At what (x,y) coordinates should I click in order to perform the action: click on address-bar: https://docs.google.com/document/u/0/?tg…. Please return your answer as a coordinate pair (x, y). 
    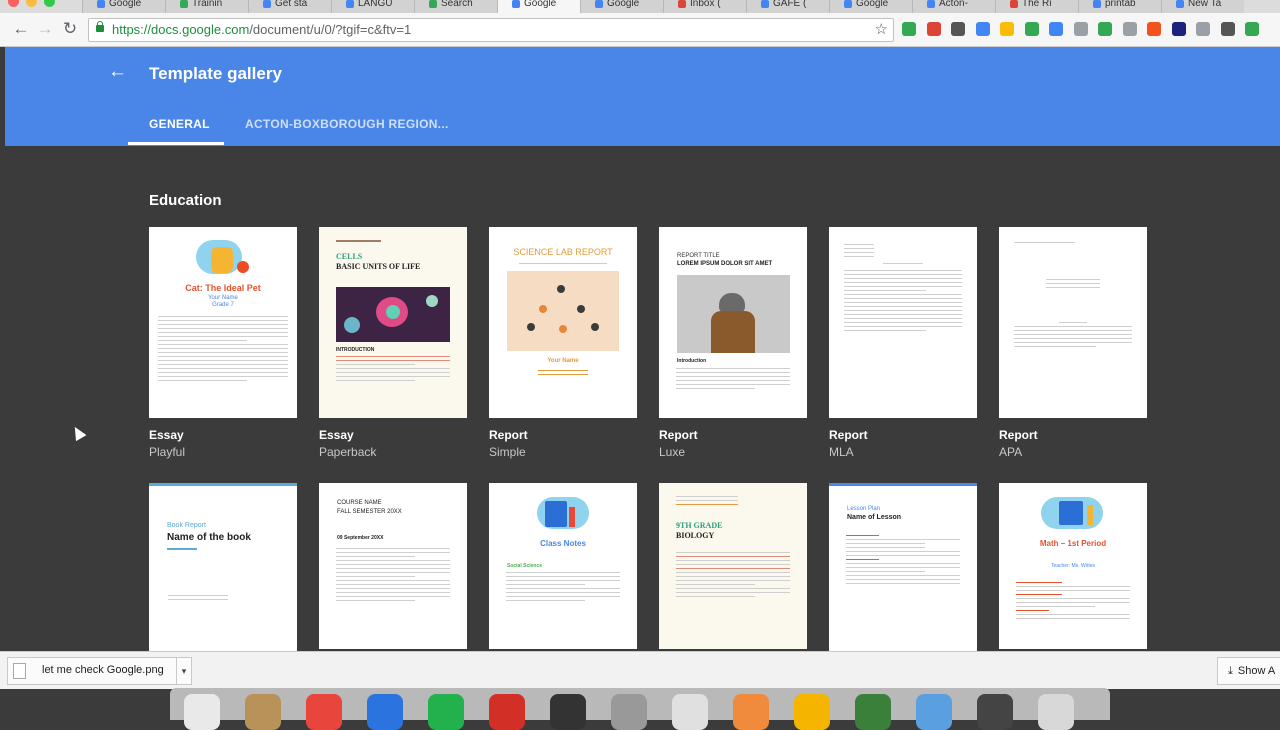
    Looking at the image, I should click on (491, 30).